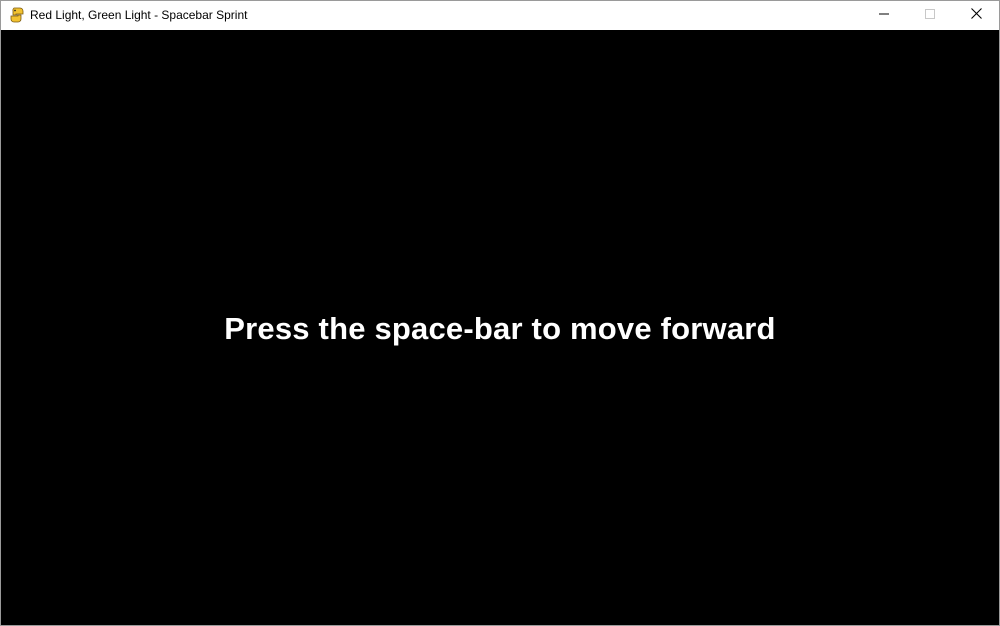 The image size is (1000, 626). I want to click on title-bar: Red Light, Green Light - Spacebar Sprint, so click(500, 15).